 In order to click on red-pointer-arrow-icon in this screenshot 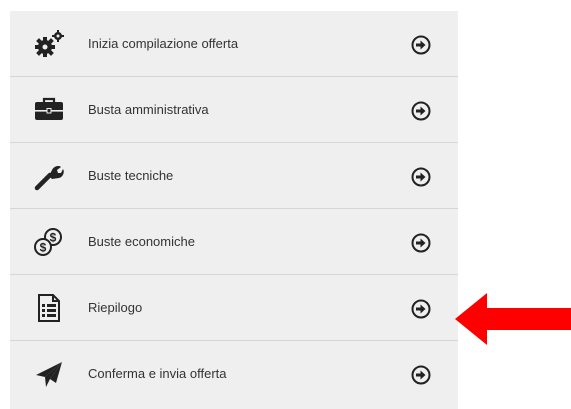, I will do `click(511, 319)`.